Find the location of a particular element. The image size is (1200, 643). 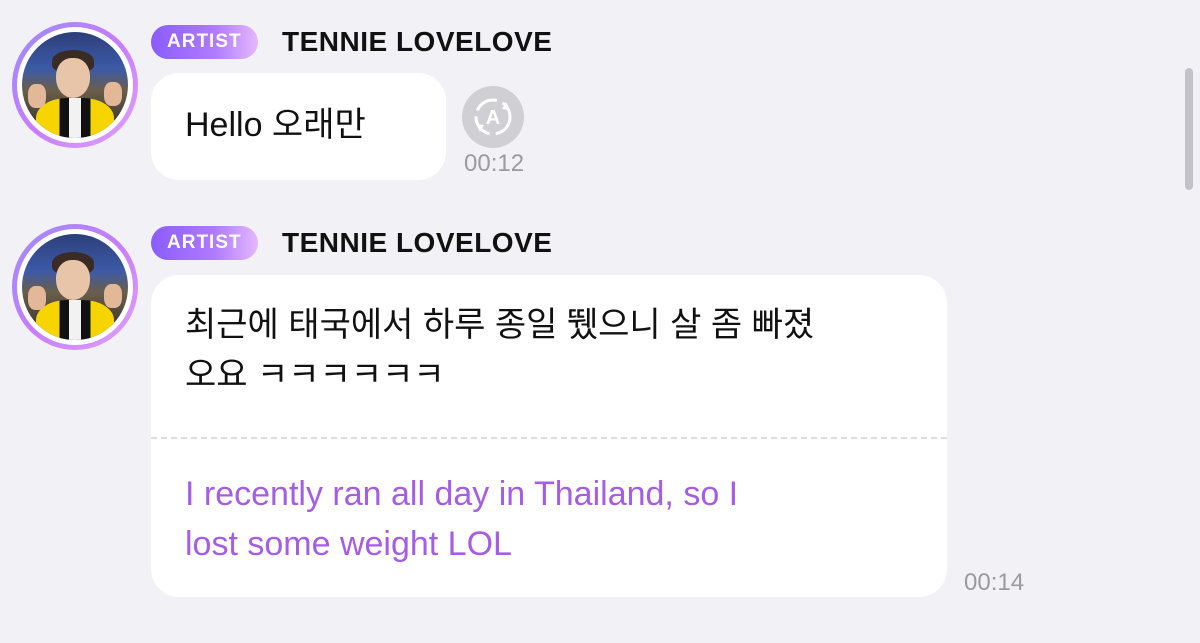

translate-a-icon: A is located at coordinates (493, 117).